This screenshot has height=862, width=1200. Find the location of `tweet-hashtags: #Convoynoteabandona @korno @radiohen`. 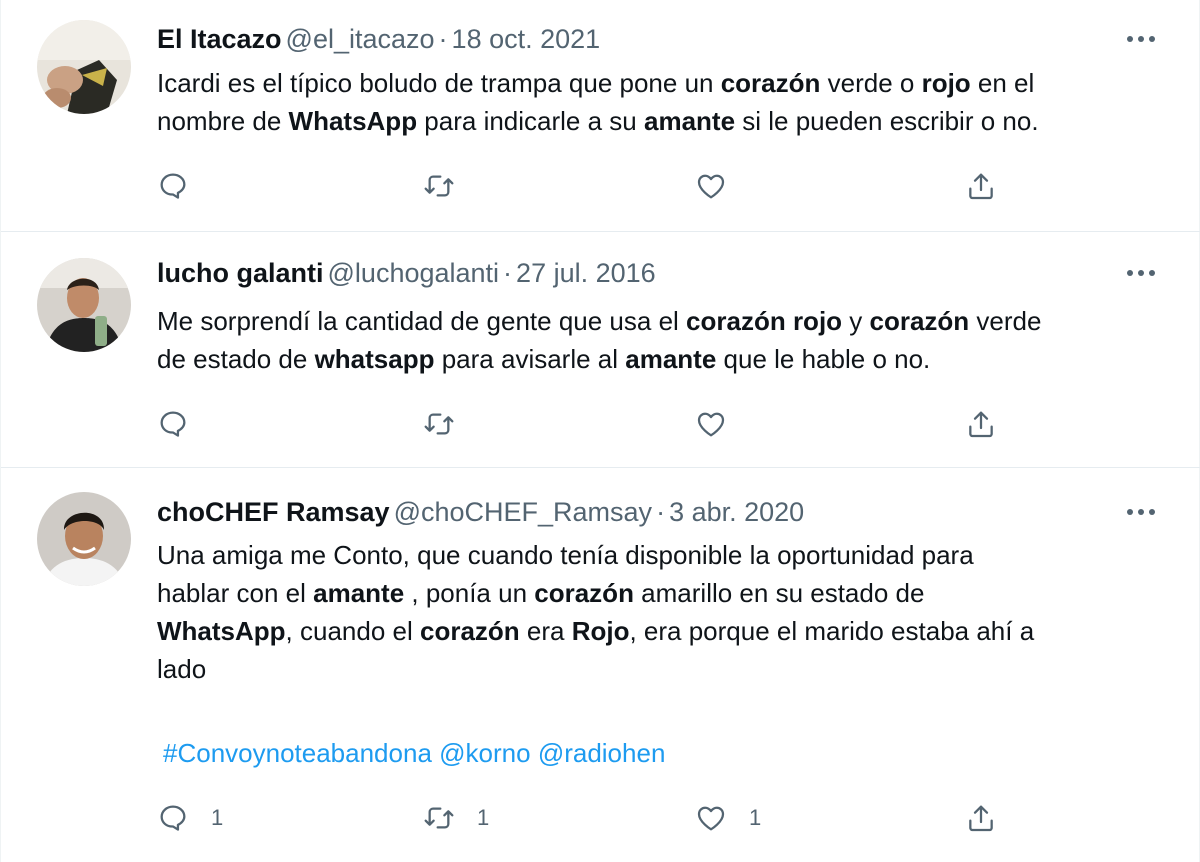

tweet-hashtags: #Convoynoteabandona @korno @radiohen is located at coordinates (414, 753).